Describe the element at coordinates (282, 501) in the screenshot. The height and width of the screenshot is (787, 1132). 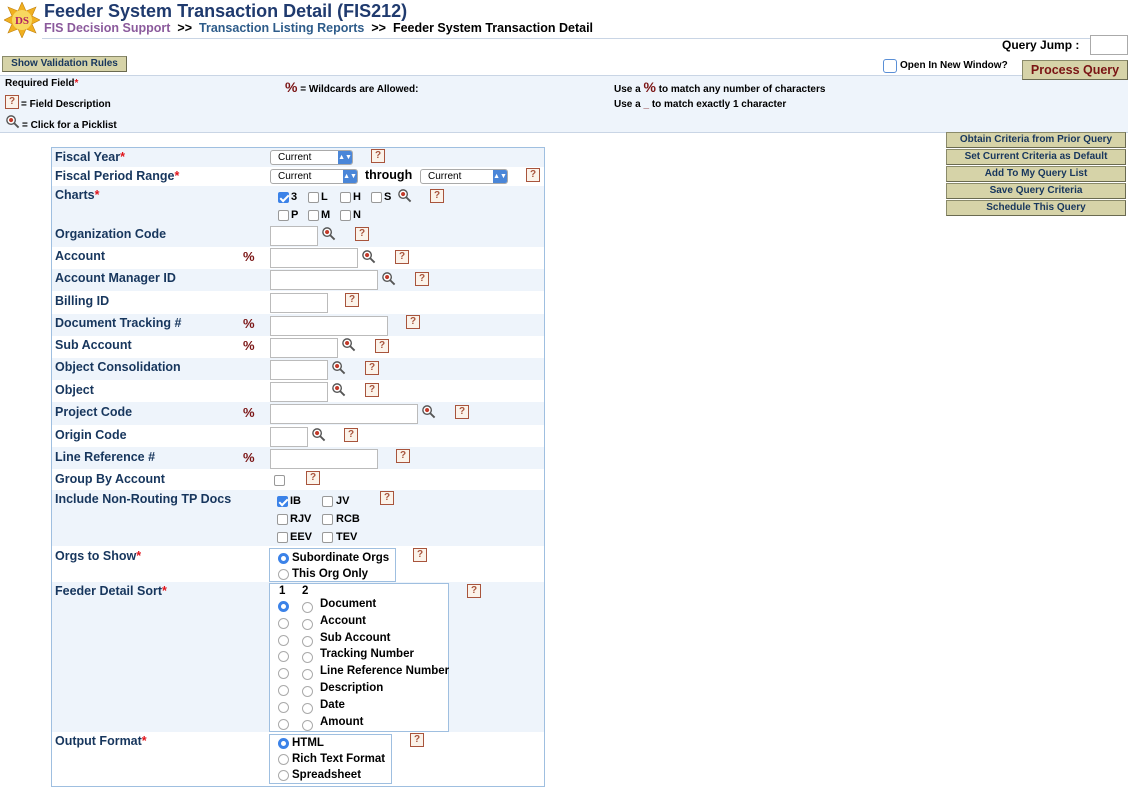
I see `ib-checkbox` at that location.